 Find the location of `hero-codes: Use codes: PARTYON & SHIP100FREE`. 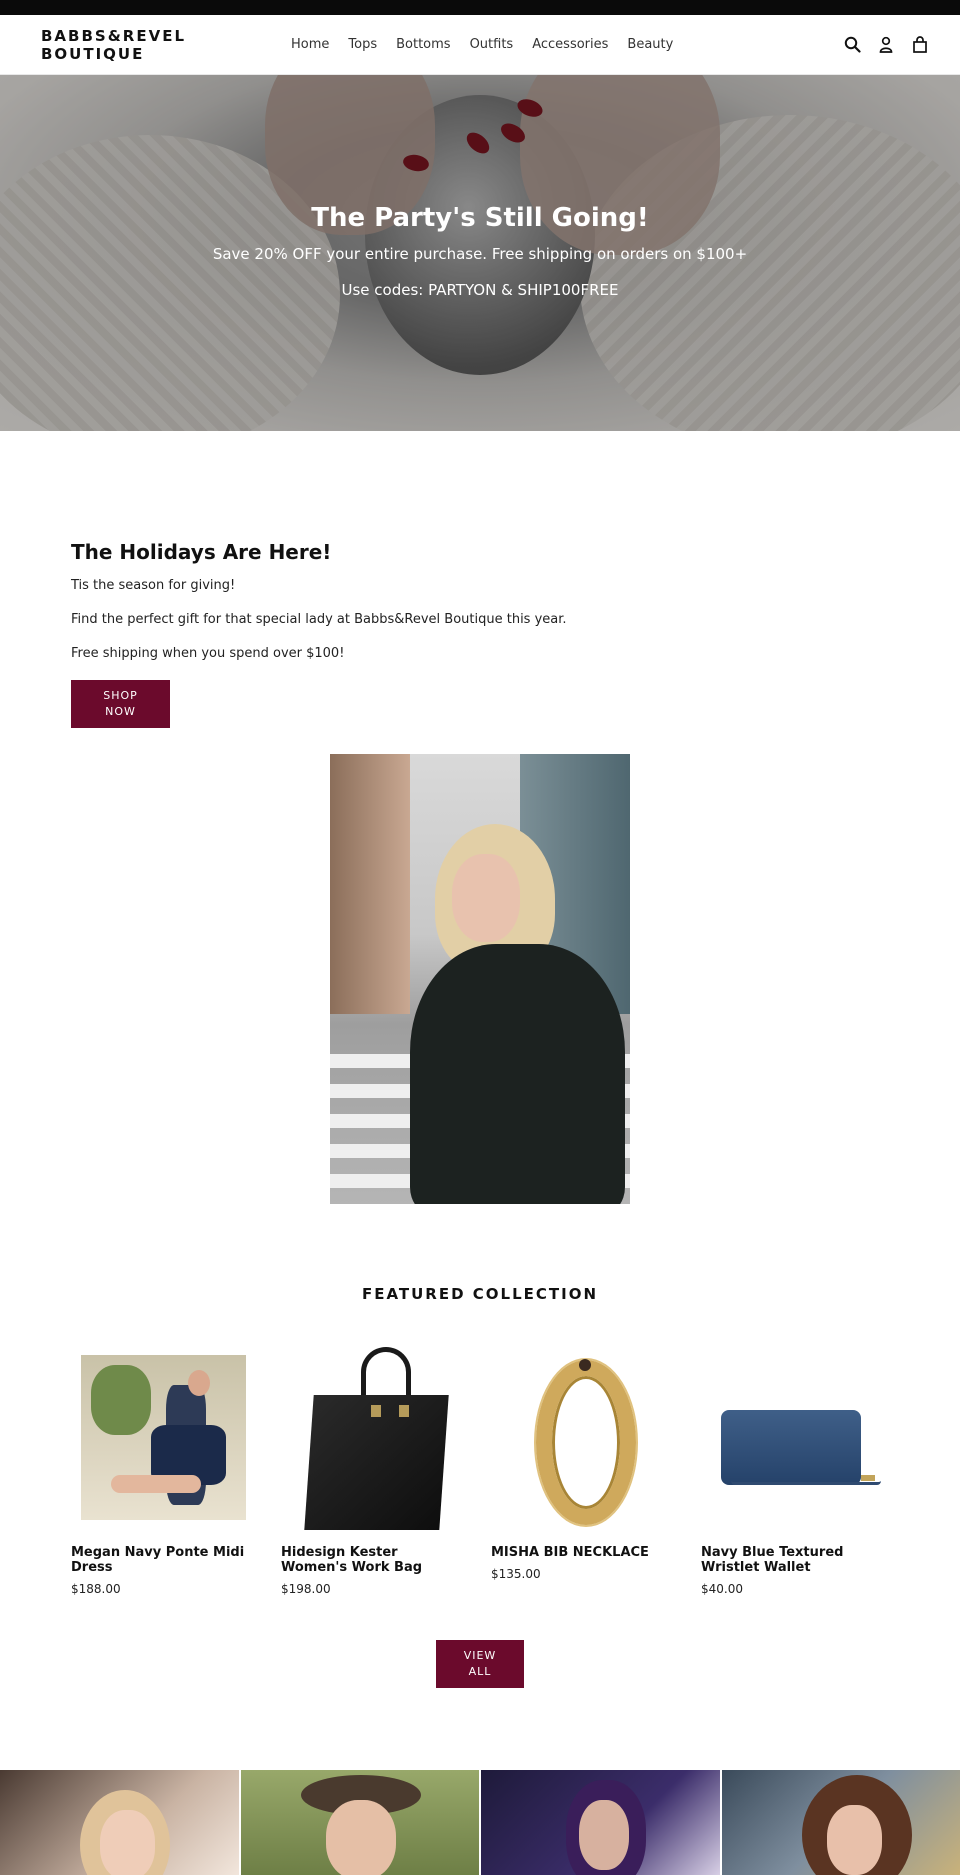

hero-codes: Use codes: PARTYON & SHIP100FREE is located at coordinates (480, 290).